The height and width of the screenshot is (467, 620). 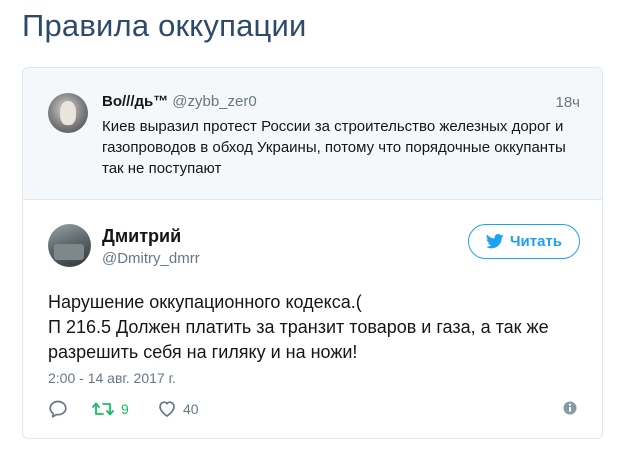 What do you see at coordinates (205, 302) in the screenshot?
I see `tweet-text-line: Нарушение оккупационного кодекса.(` at bounding box center [205, 302].